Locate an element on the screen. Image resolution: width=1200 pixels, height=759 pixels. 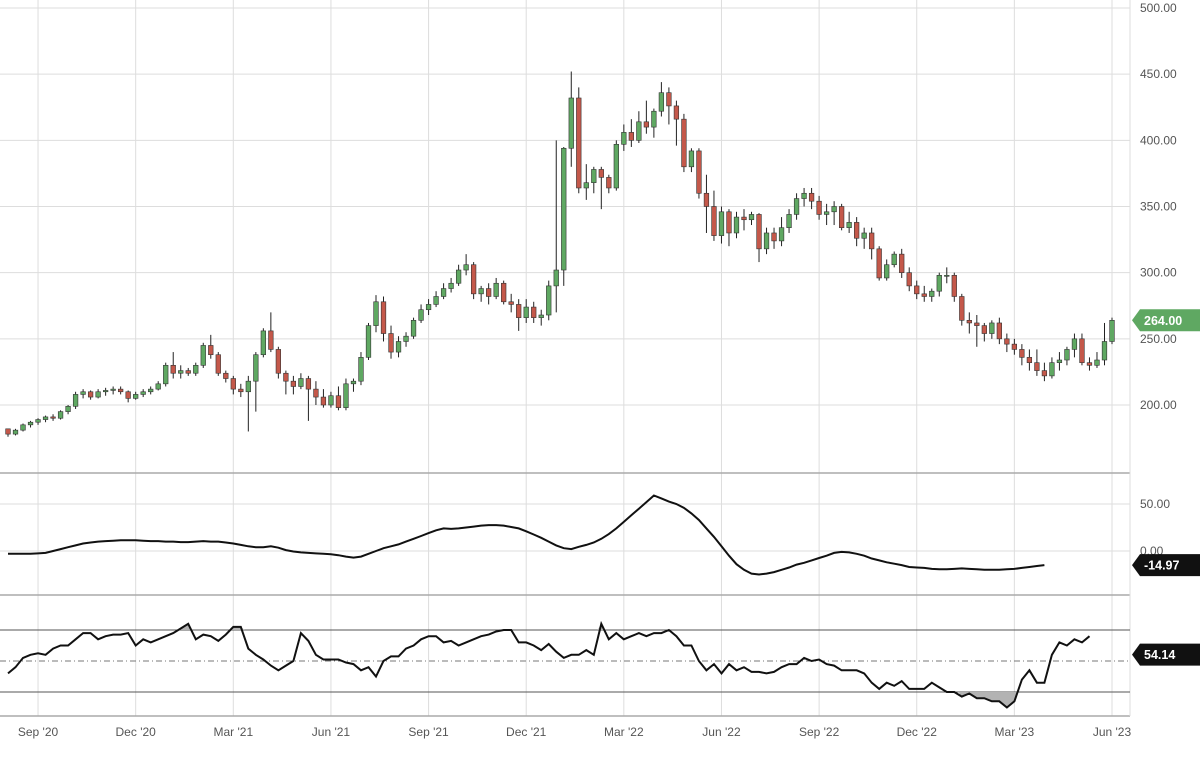
price-tick-label: 200.00 is located at coordinates (1158, 405).